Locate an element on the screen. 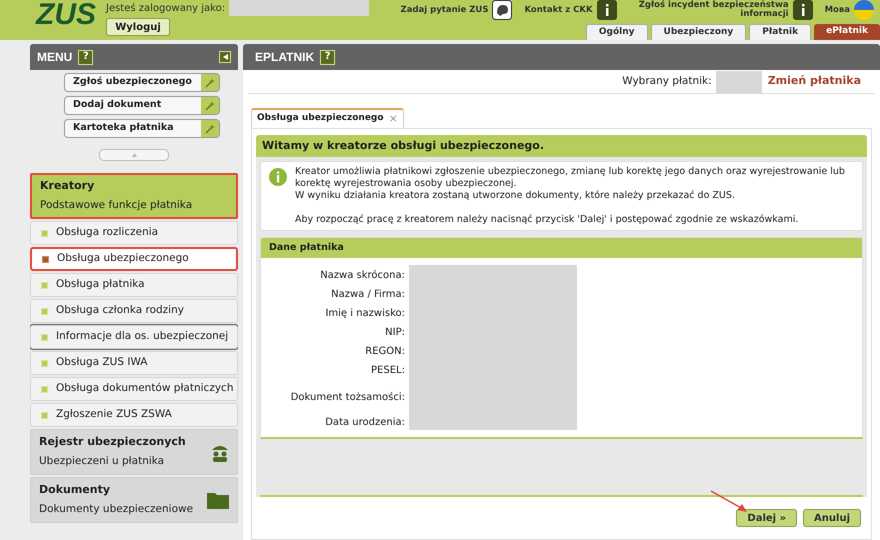 Image resolution: width=880 pixels, height=540 pixels. field-label: Dokument tożsamości: is located at coordinates (347, 398).